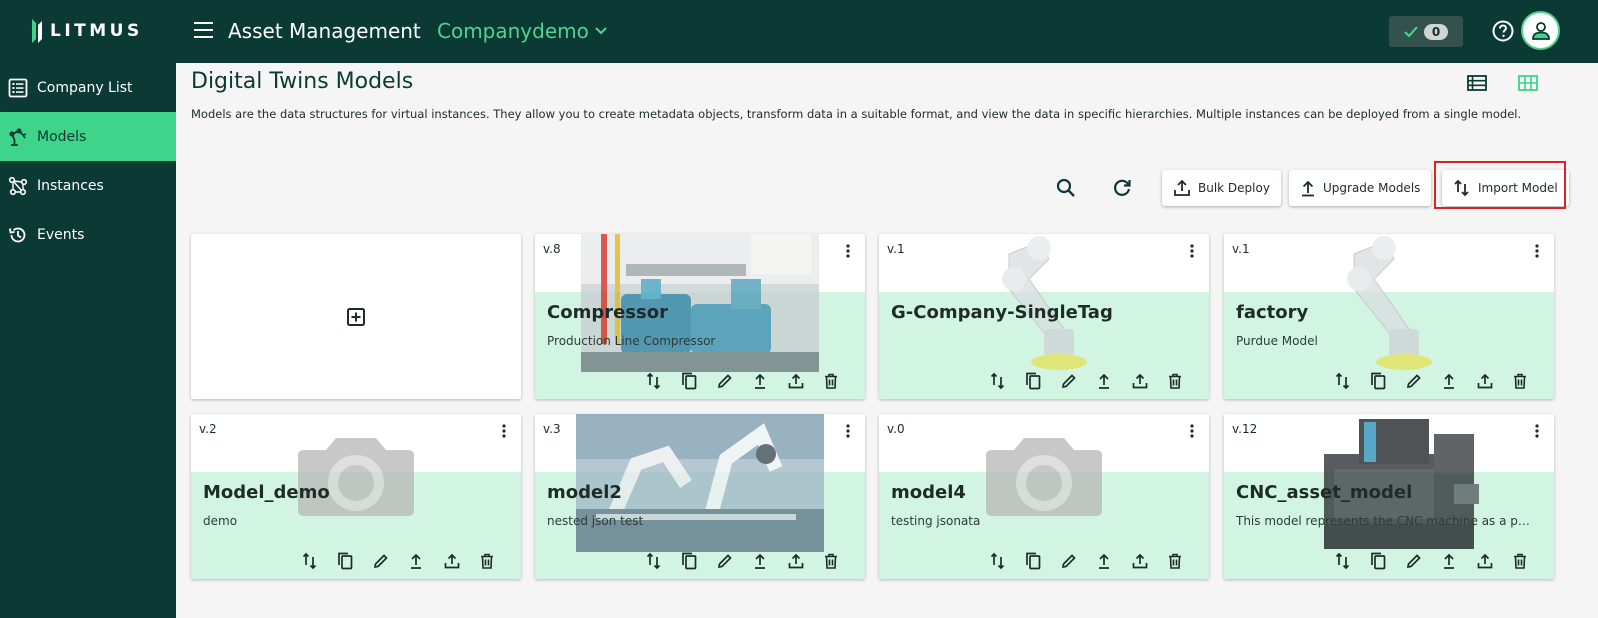 This screenshot has height=618, width=1598. I want to click on sidebar-item-events: Events, so click(88, 234).